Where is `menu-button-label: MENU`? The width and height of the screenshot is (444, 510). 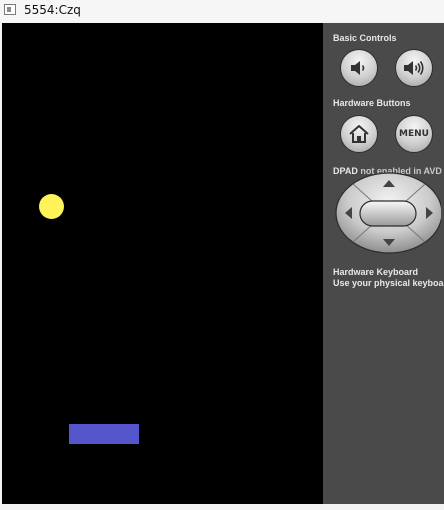
menu-button-label: MENU is located at coordinates (414, 134).